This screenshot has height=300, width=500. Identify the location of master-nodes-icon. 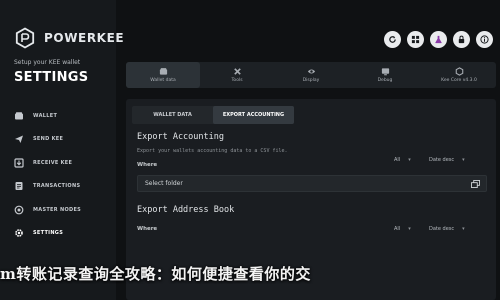
(19, 210).